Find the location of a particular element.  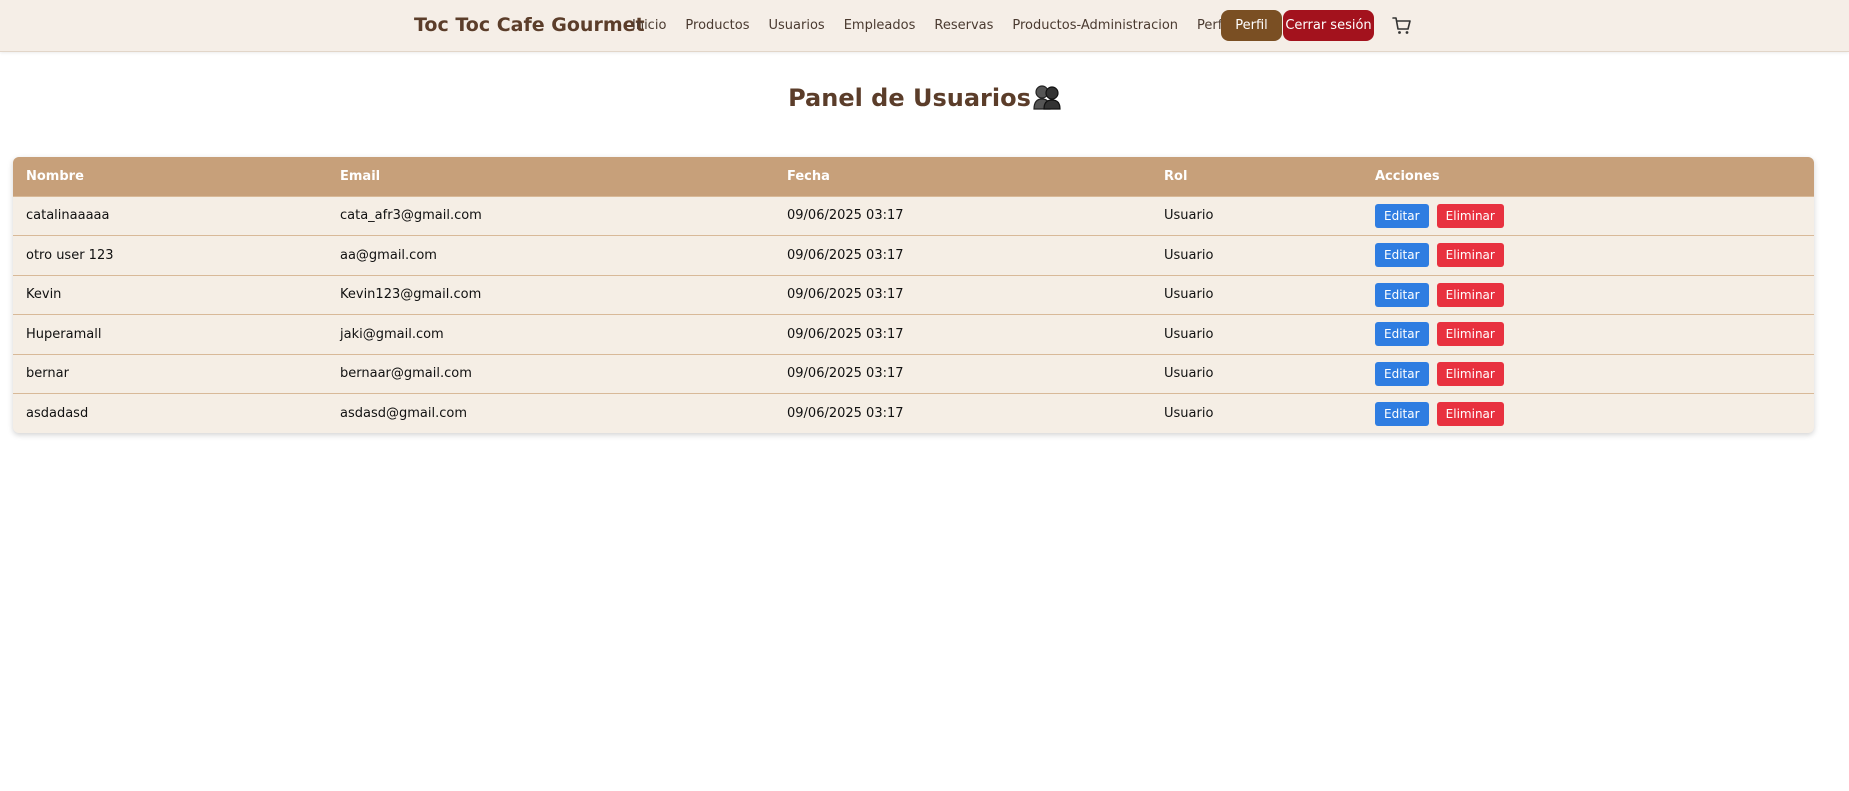

nav-link-productos: Productos is located at coordinates (717, 25).